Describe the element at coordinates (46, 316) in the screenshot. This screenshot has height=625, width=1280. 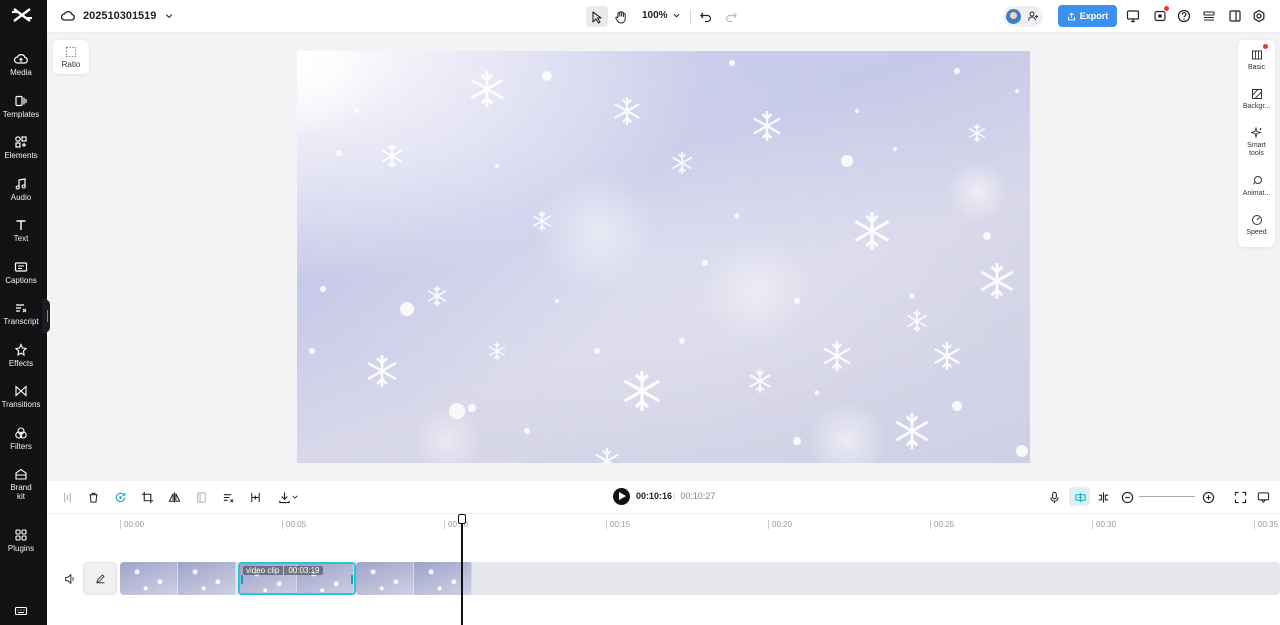
I see `sidebar-collapse-handle` at that location.